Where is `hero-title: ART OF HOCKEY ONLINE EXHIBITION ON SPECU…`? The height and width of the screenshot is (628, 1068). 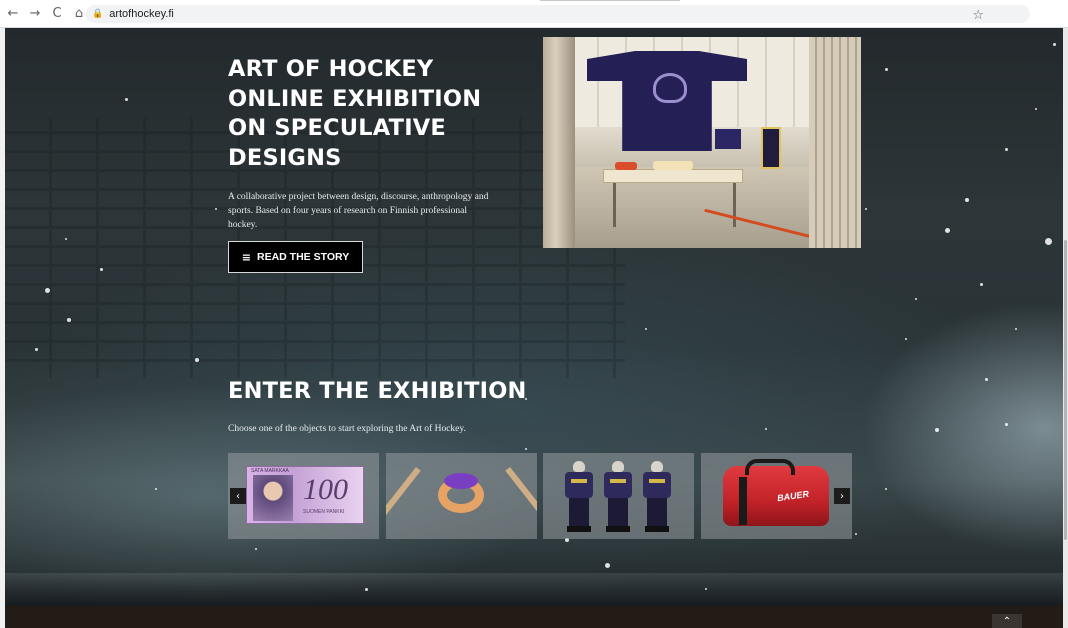 hero-title: ART OF HOCKEY ONLINE EXHIBITION ON SPECU… is located at coordinates (388, 114).